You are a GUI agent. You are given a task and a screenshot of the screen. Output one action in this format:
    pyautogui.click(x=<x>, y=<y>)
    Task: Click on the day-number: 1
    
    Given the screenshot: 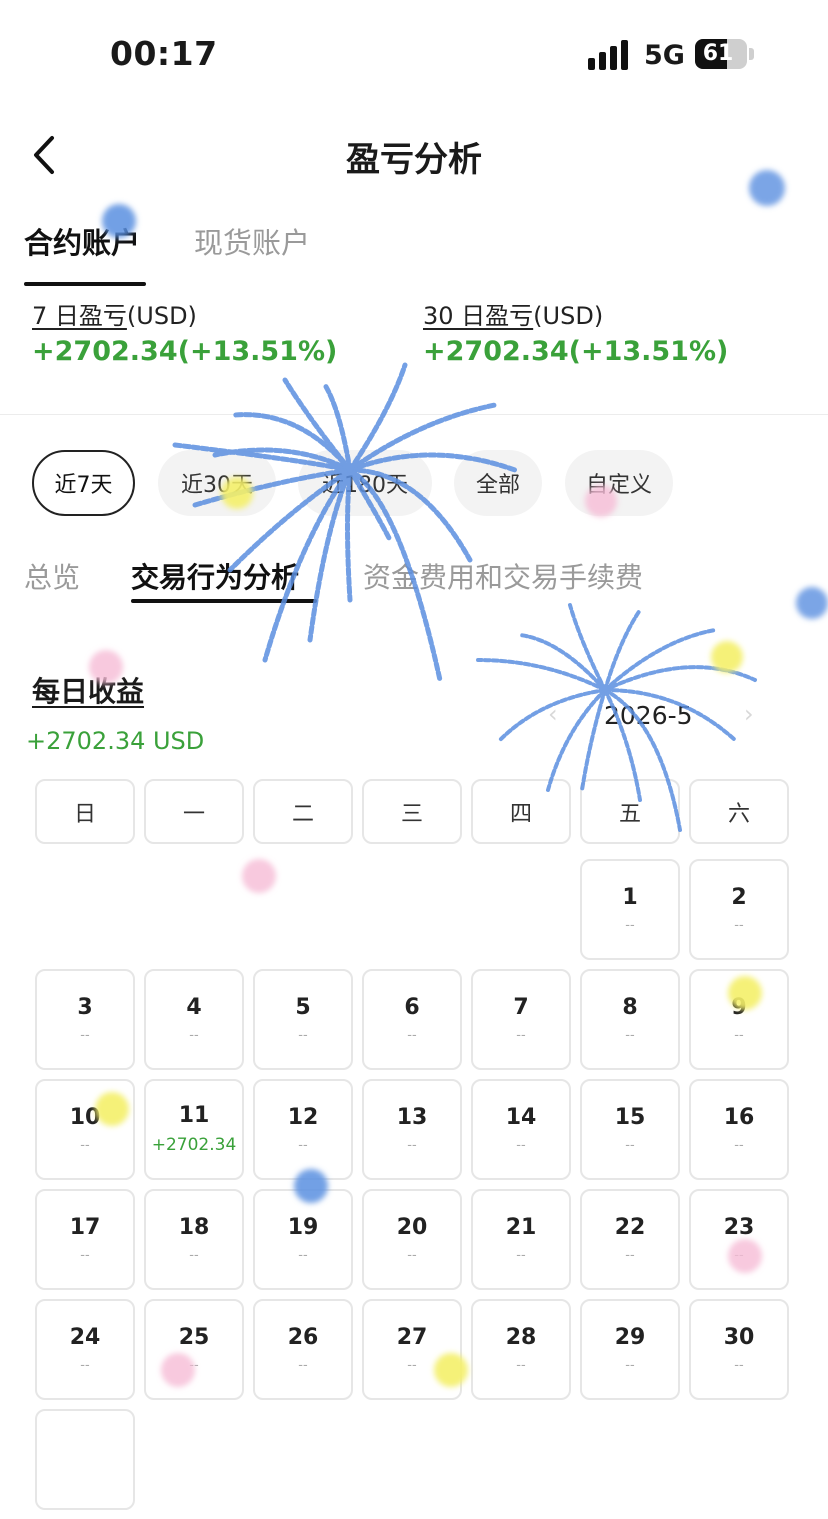 What is the action you would take?
    pyautogui.click(x=630, y=897)
    